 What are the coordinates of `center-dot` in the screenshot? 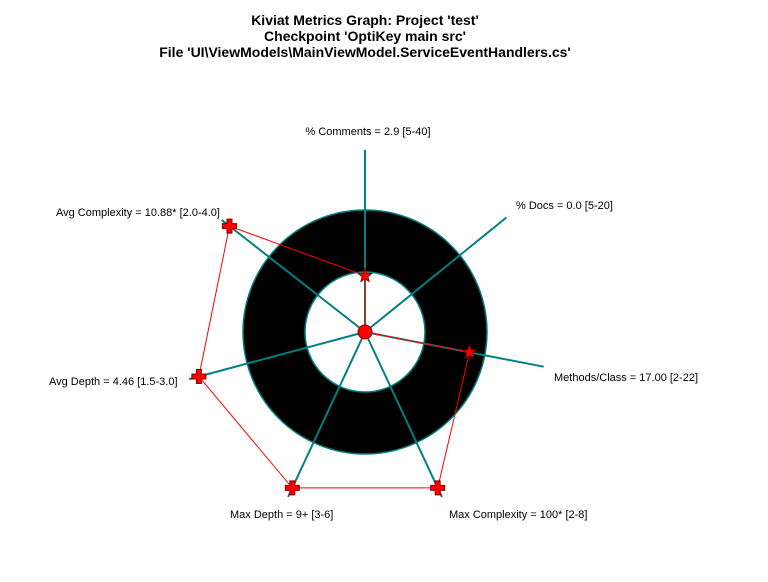 It's located at (365, 332).